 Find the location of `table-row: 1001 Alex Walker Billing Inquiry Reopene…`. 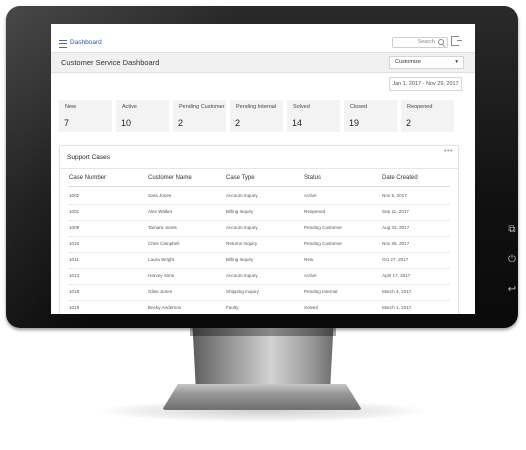

table-row: 1001 Alex Walker Billing Inquiry Reopene… is located at coordinates (259, 212).